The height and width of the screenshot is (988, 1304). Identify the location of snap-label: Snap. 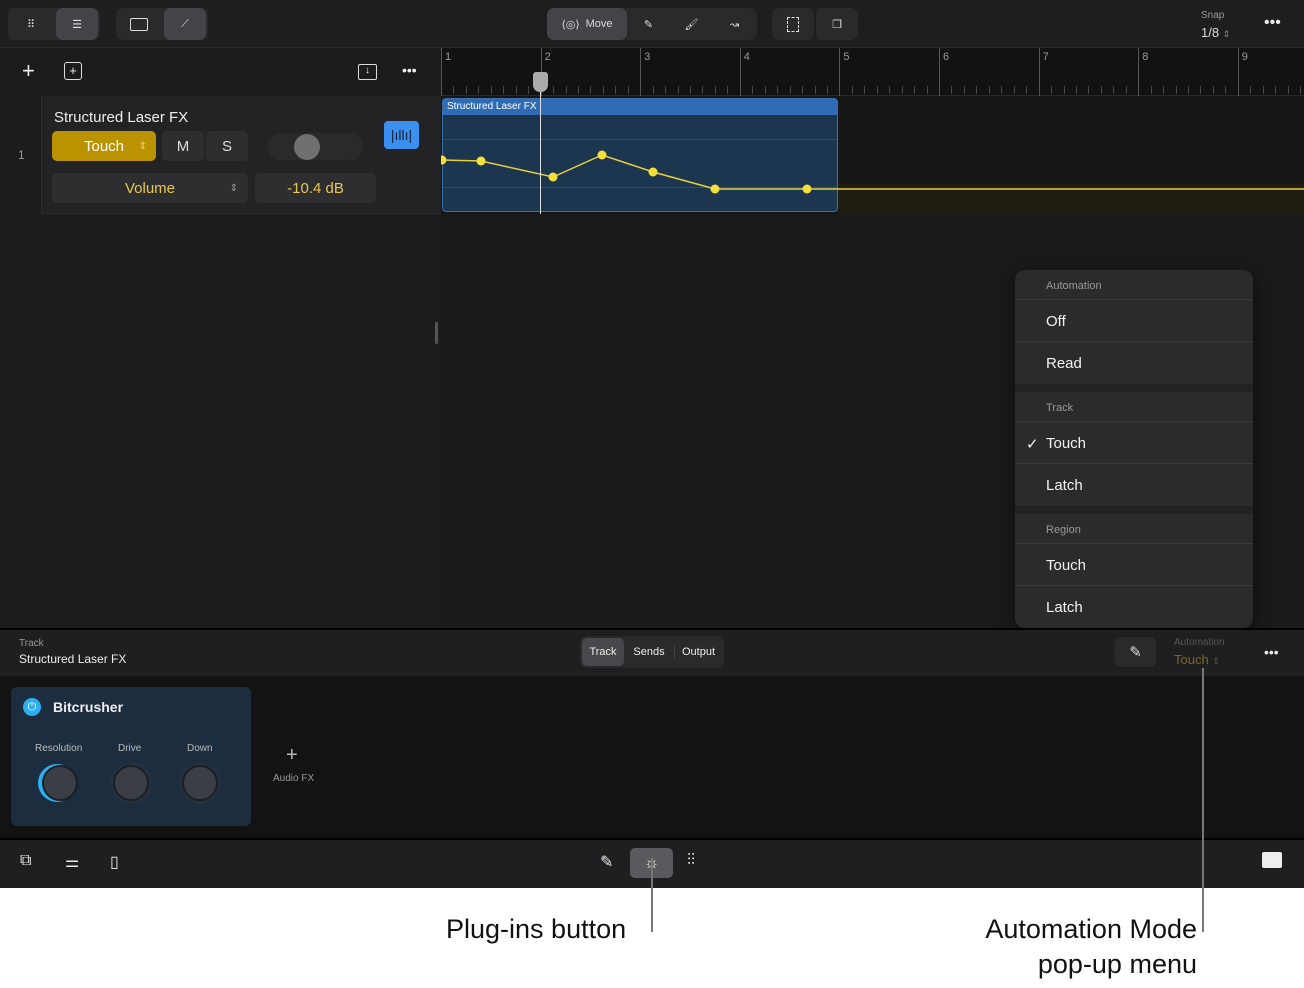
(1213, 15).